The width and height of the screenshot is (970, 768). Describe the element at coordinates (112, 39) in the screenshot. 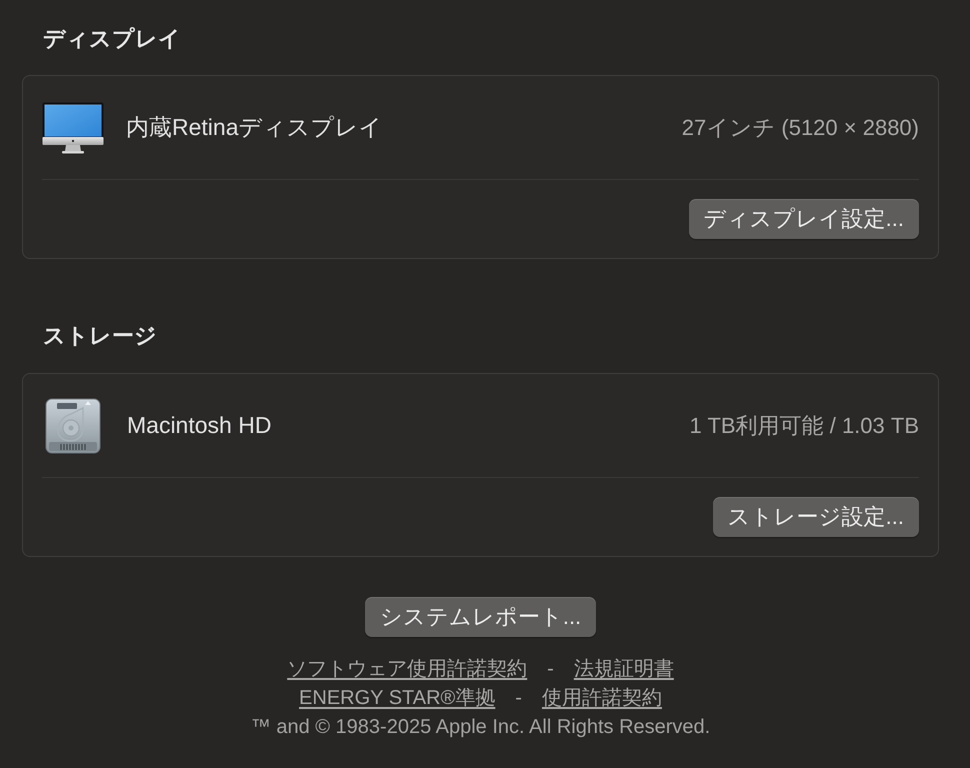

I see `section-heading: ディスプレイ` at that location.